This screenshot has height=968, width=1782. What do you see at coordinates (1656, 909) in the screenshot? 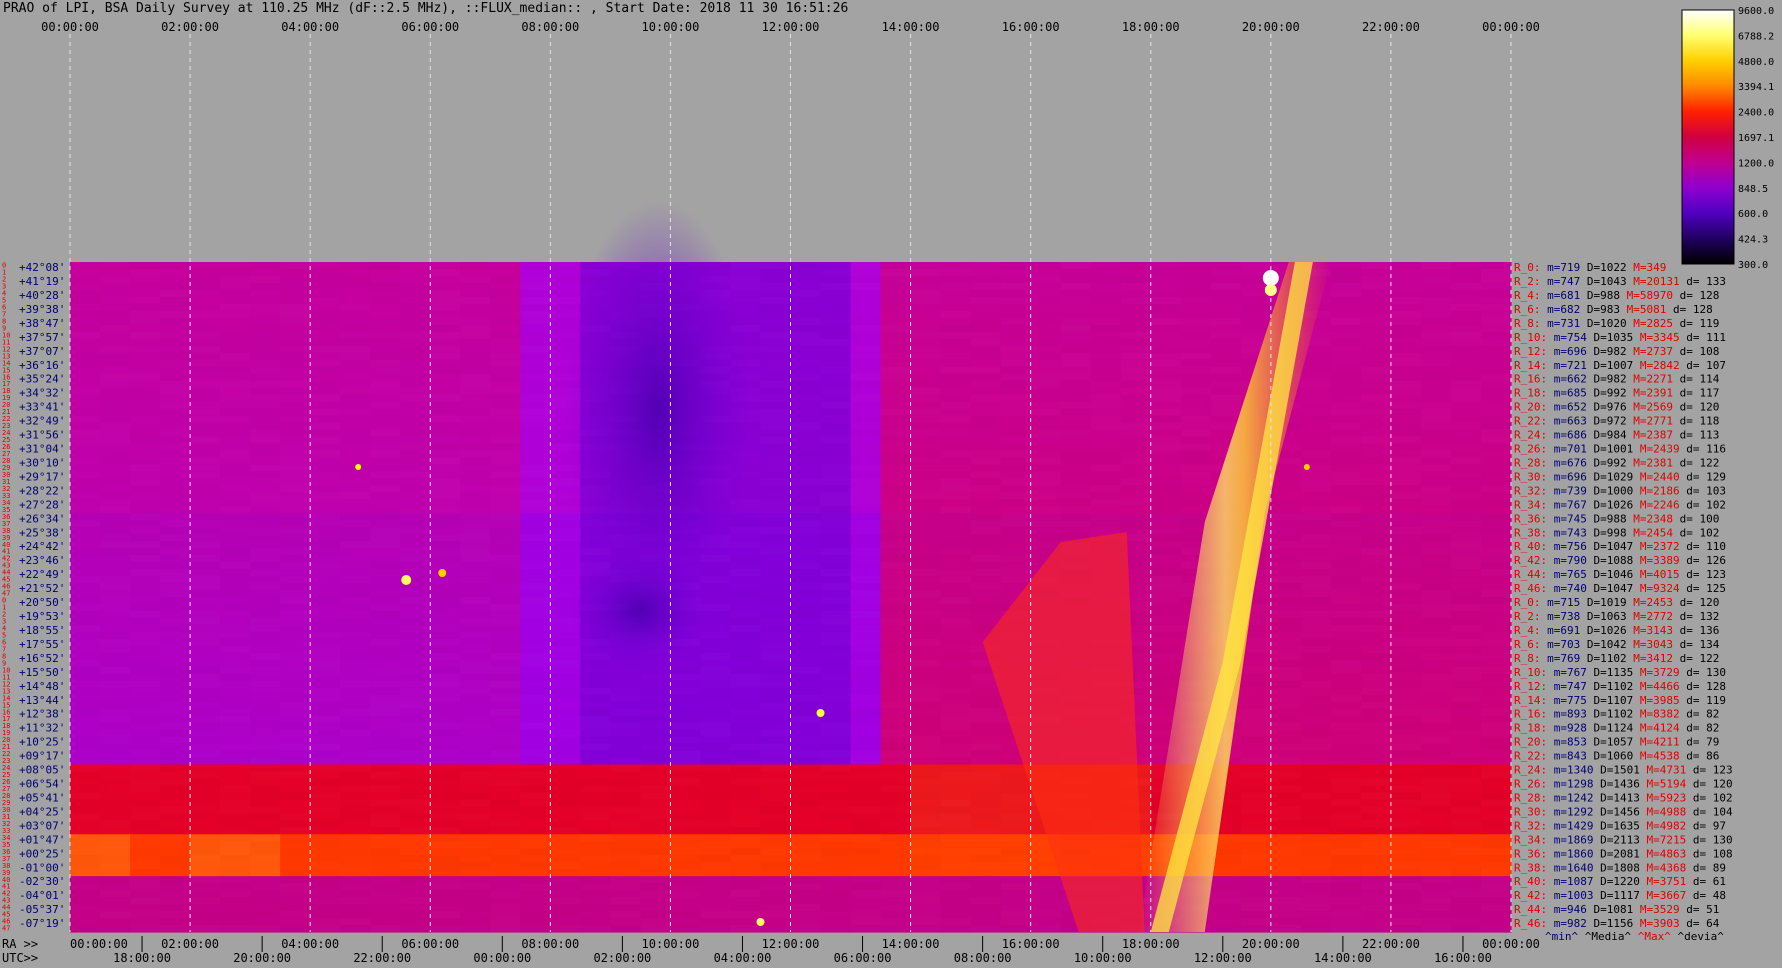
I see `stat-M: M=3529` at bounding box center [1656, 909].